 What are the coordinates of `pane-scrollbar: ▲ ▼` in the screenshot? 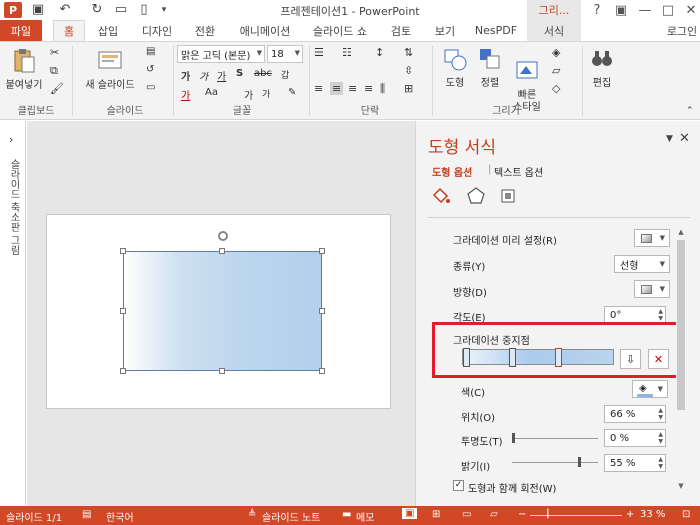 It's located at (681, 359).